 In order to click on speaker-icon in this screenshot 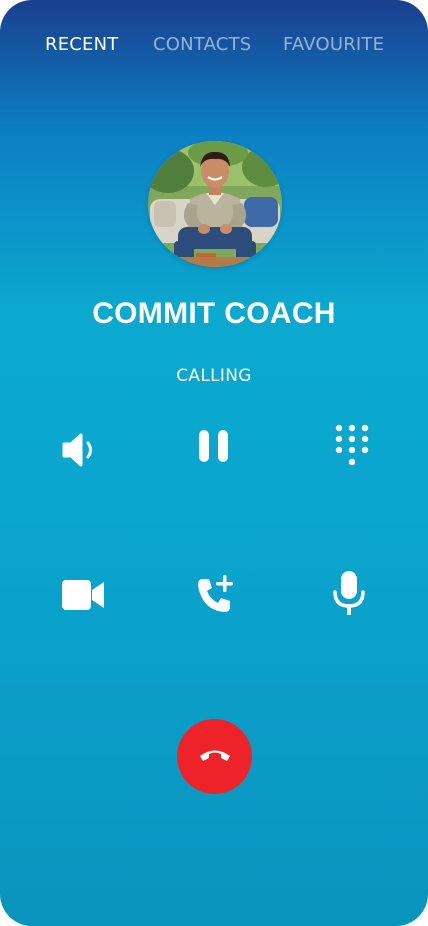, I will do `click(80, 450)`.